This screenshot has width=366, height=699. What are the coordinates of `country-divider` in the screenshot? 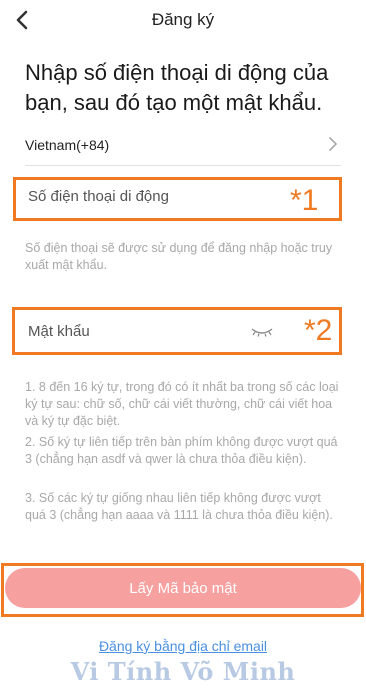 It's located at (183, 165).